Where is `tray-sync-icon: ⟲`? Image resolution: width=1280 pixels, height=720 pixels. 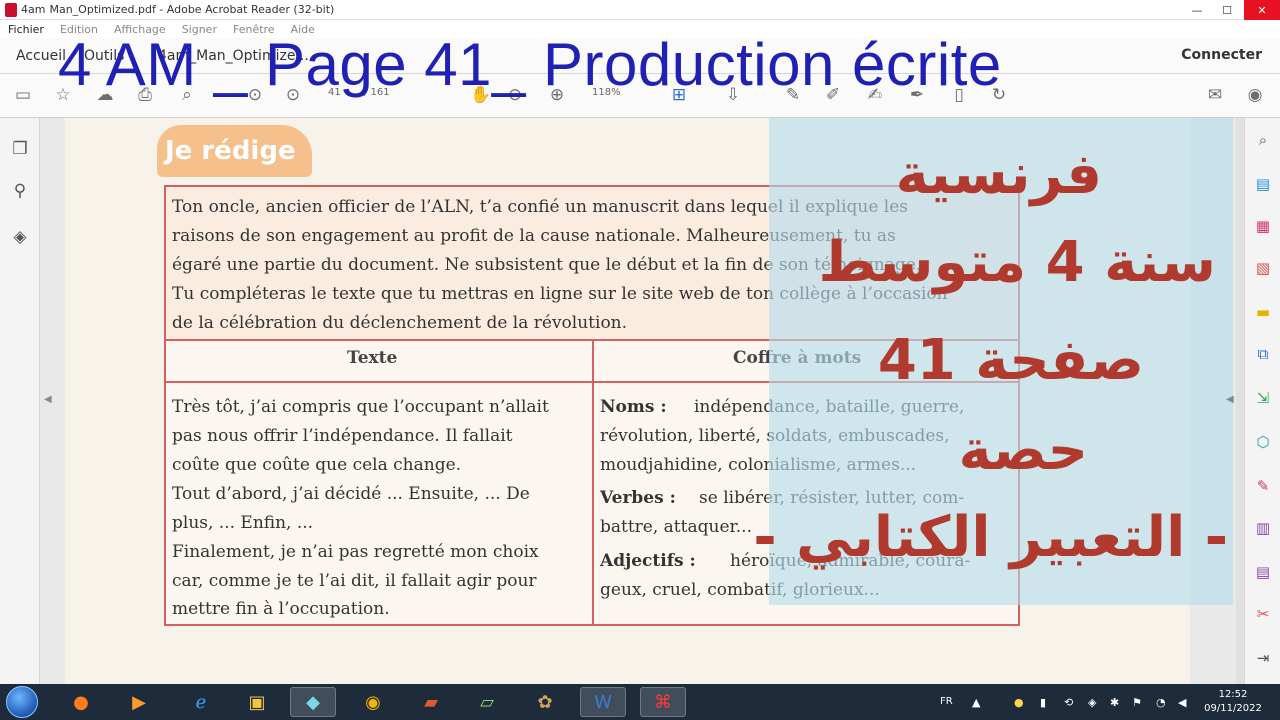 tray-sync-icon: ⟲ is located at coordinates (1068, 702).